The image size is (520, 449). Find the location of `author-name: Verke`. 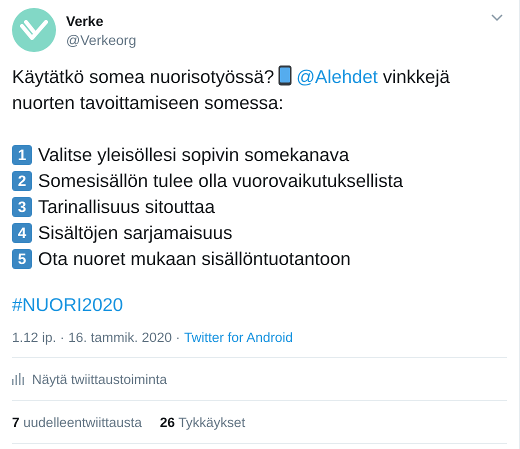

author-name: Verke is located at coordinates (101, 20).